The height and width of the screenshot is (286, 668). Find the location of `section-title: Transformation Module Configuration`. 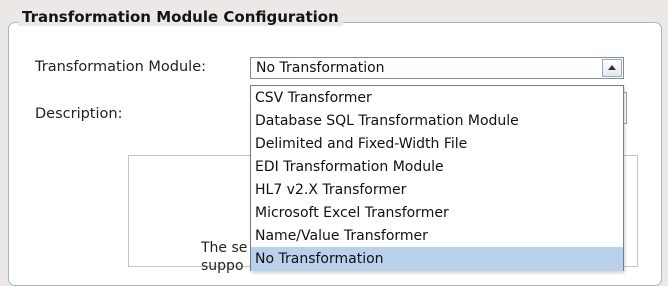

section-title: Transformation Module Configuration is located at coordinates (180, 17).